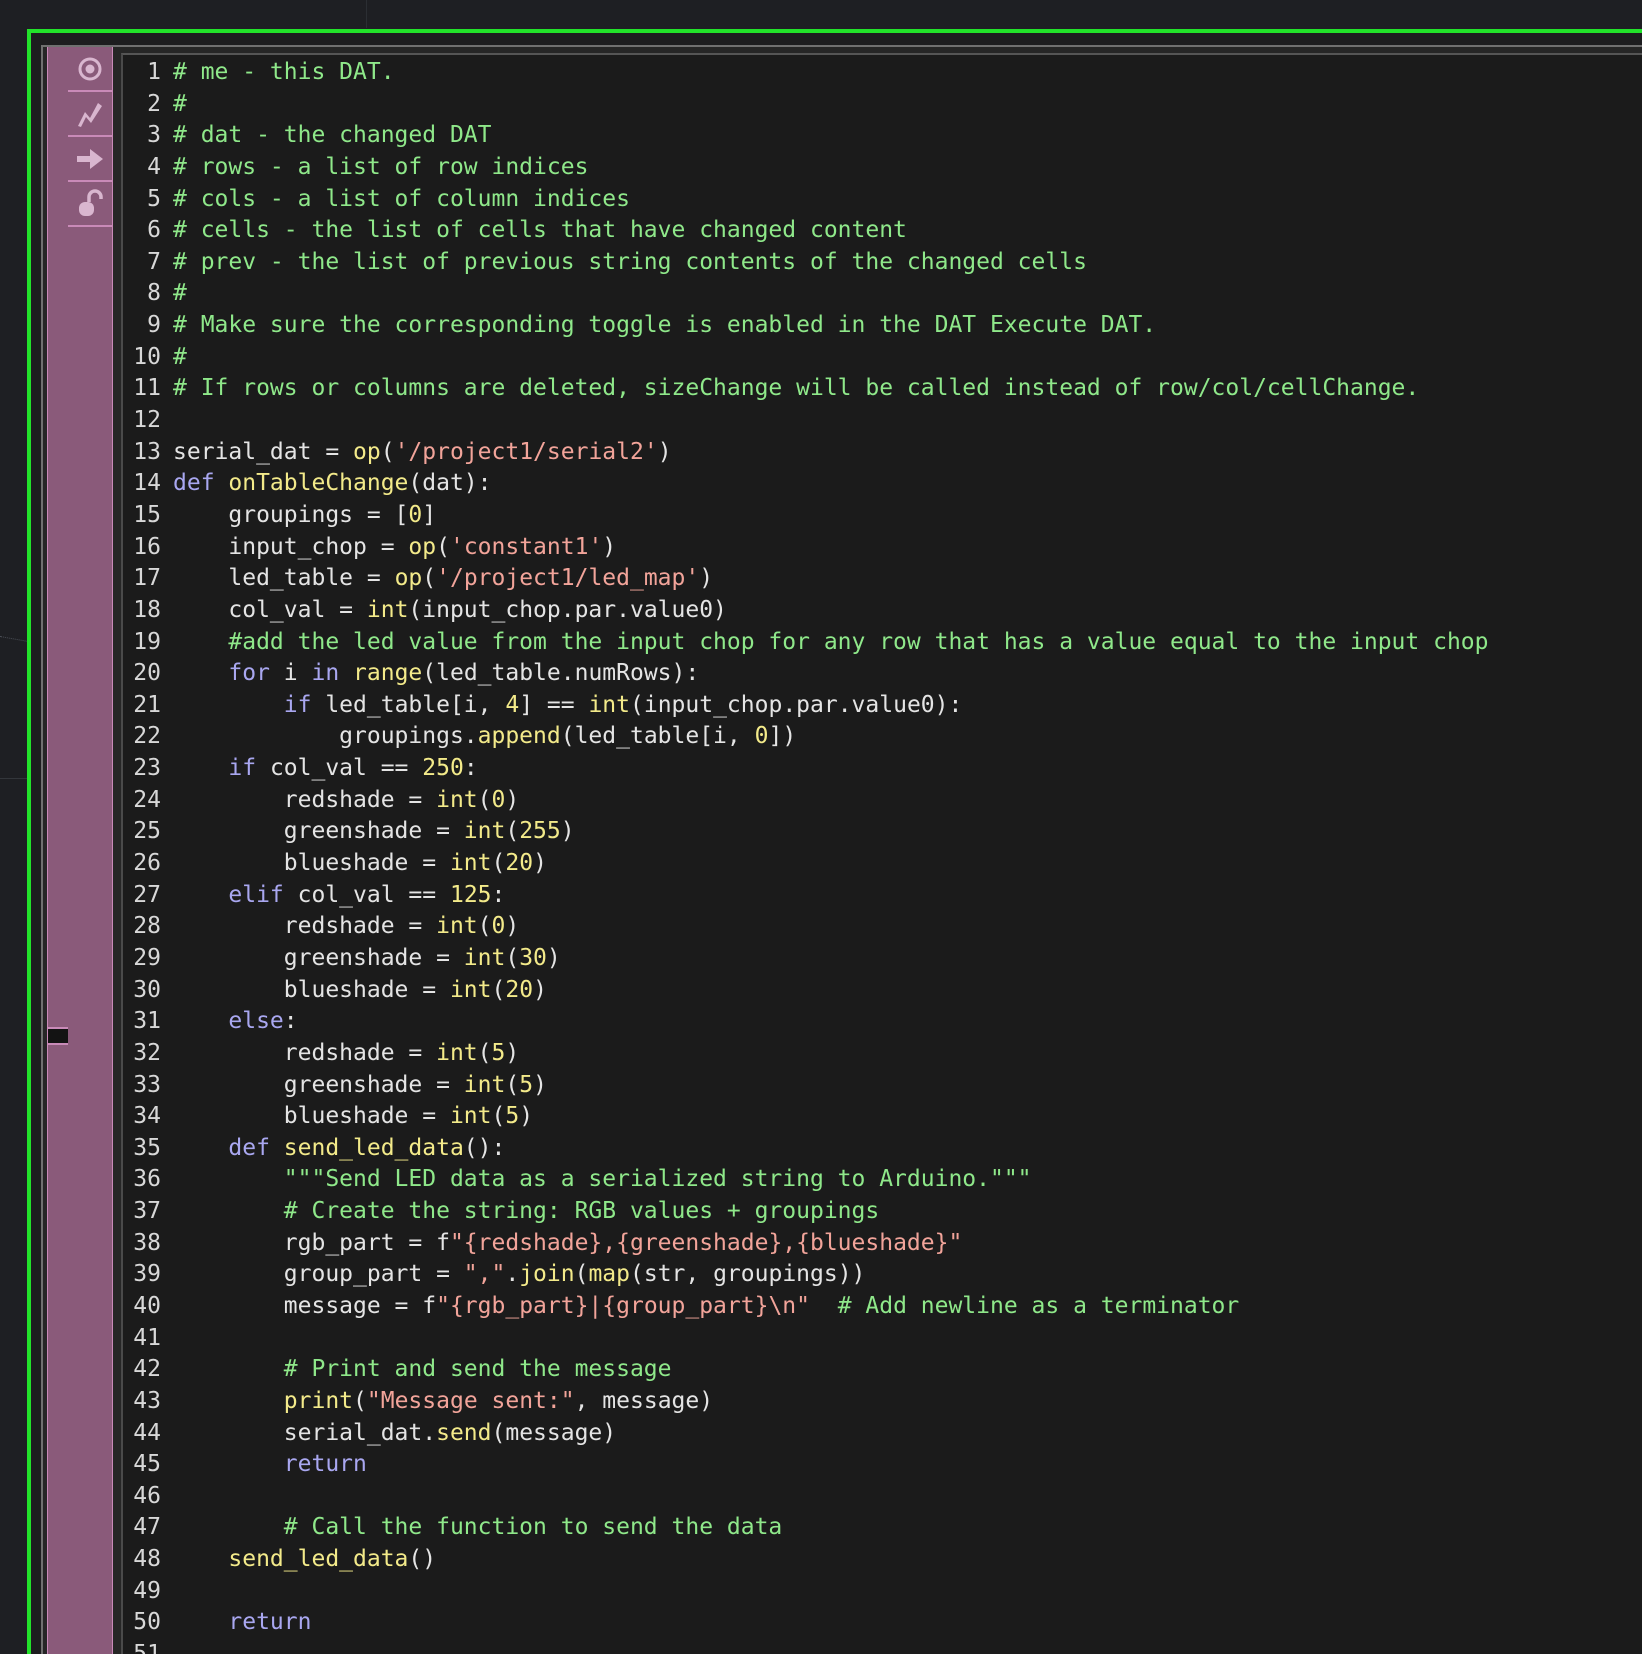  Describe the element at coordinates (147, 546) in the screenshot. I see `line-number: 16` at that location.